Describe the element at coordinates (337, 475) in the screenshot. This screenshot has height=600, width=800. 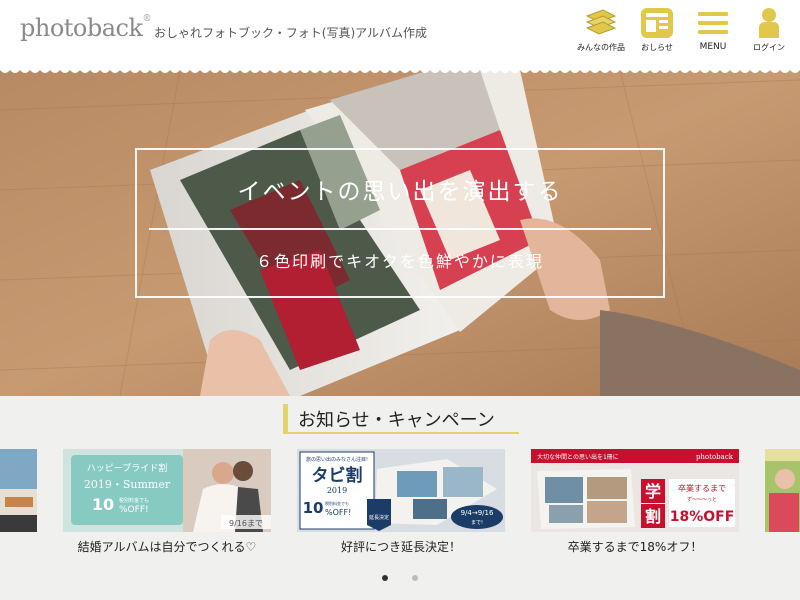
I see `tabi-campaign-name: タビ割` at that location.